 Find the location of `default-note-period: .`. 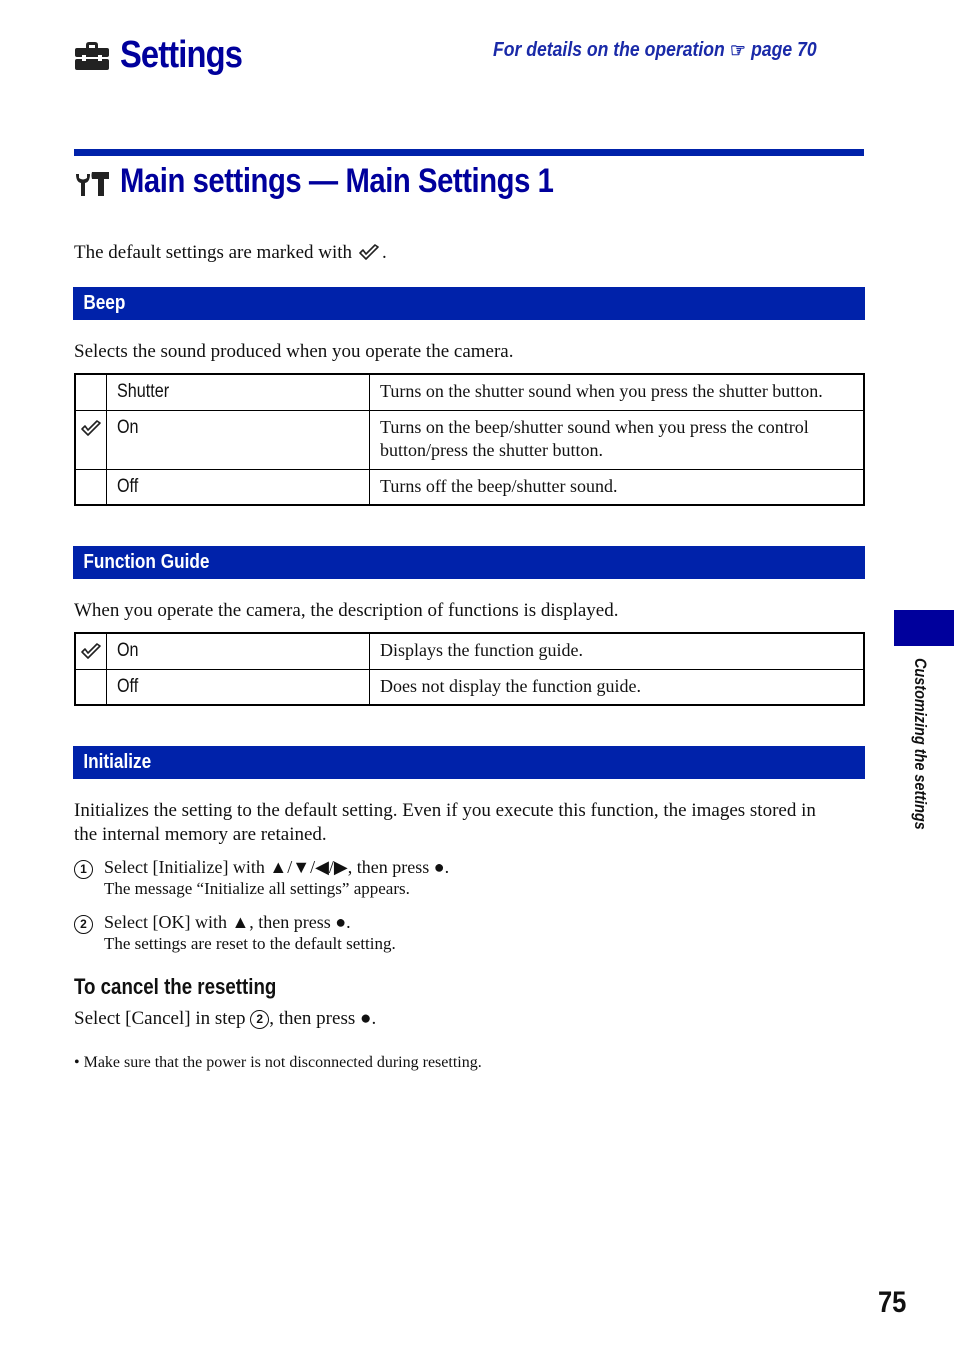

default-note-period: . is located at coordinates (384, 252).